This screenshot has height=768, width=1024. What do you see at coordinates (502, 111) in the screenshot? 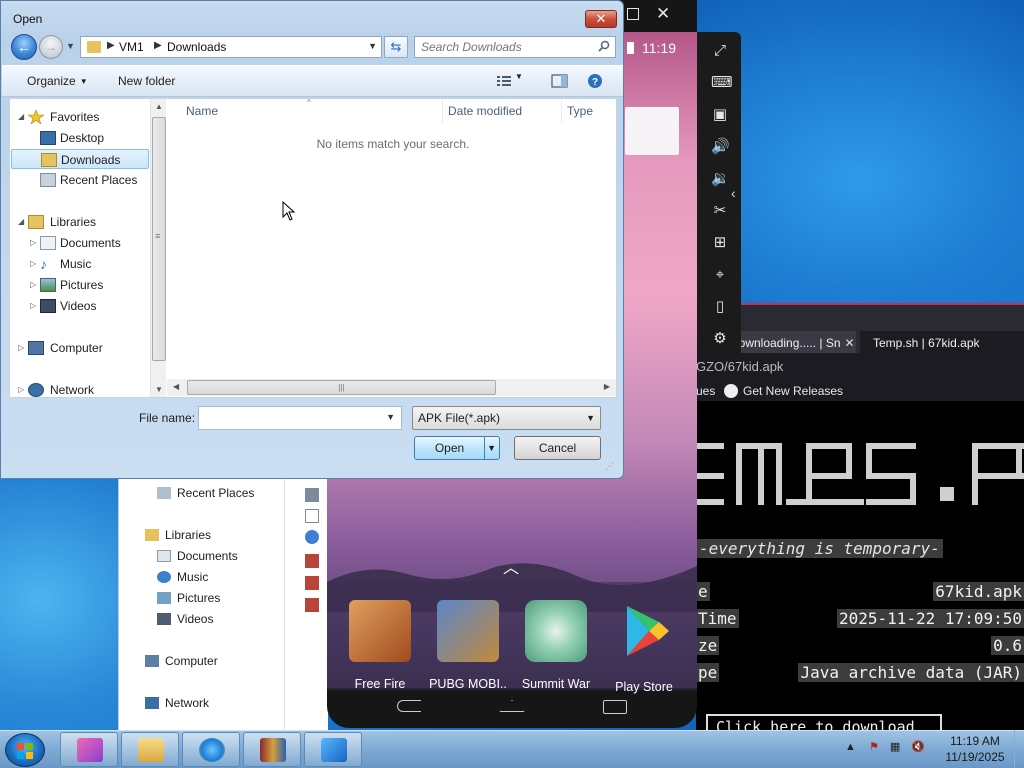
I see `column-header-date-modified: Date modified` at bounding box center [502, 111].